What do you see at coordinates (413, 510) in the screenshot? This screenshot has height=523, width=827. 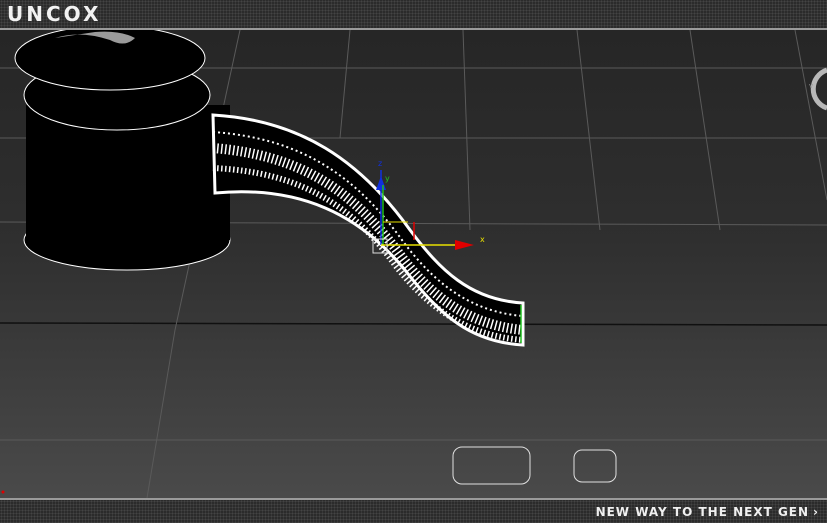 I see `bottom-bar: NEW WAY TO THE NEXT GEN ›` at bounding box center [413, 510].